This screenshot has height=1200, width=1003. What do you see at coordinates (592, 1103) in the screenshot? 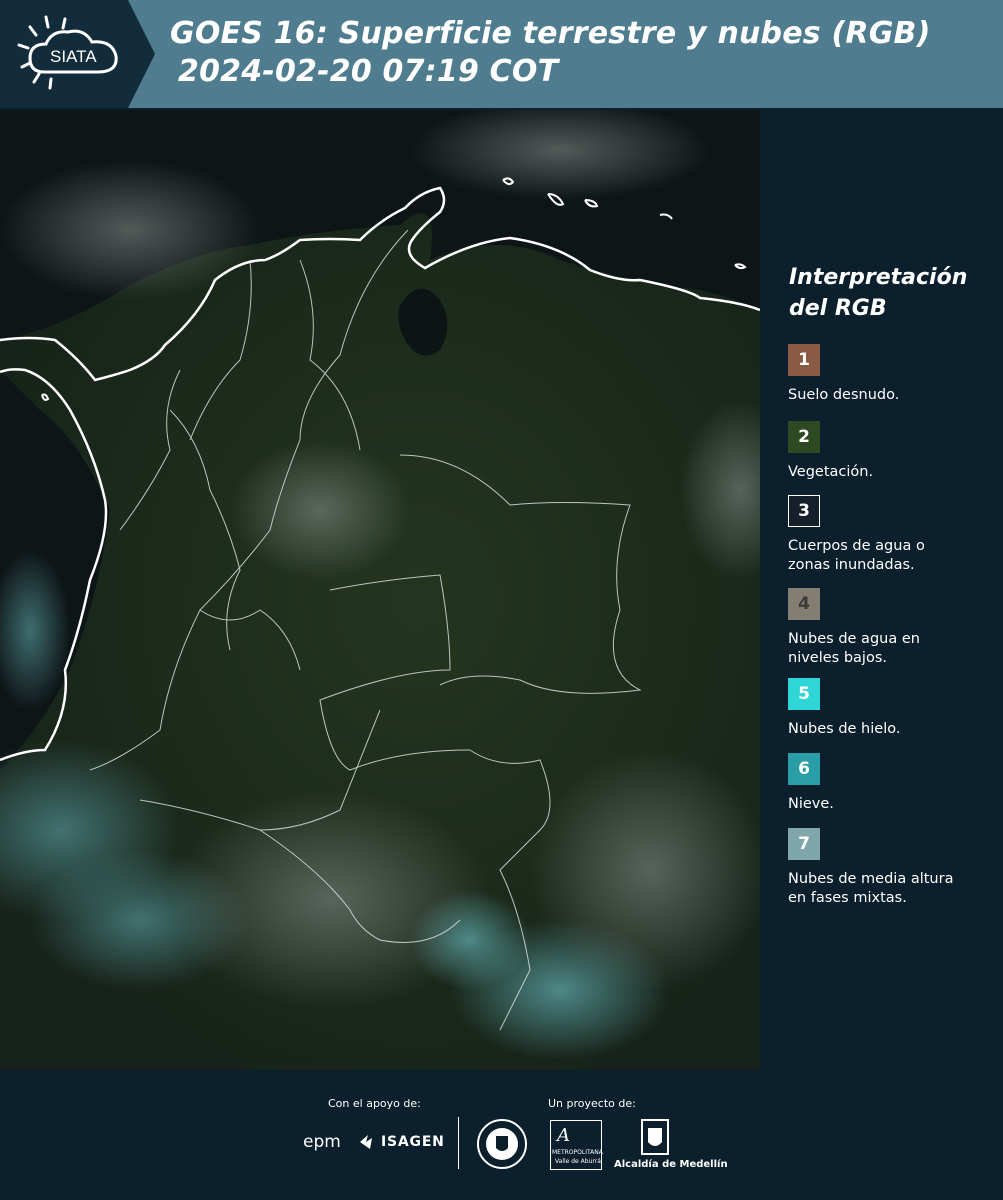
I see `project-caption: Un proyecto de:` at bounding box center [592, 1103].